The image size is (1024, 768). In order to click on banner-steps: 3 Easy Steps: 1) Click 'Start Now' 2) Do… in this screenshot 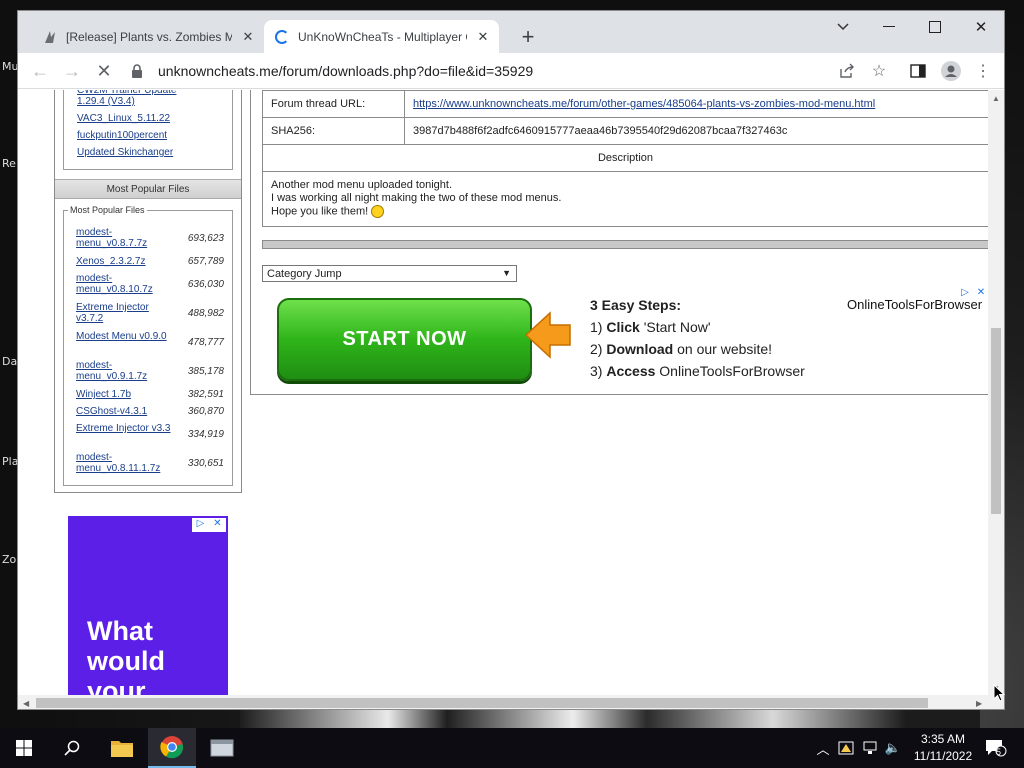, I will do `click(720, 338)`.